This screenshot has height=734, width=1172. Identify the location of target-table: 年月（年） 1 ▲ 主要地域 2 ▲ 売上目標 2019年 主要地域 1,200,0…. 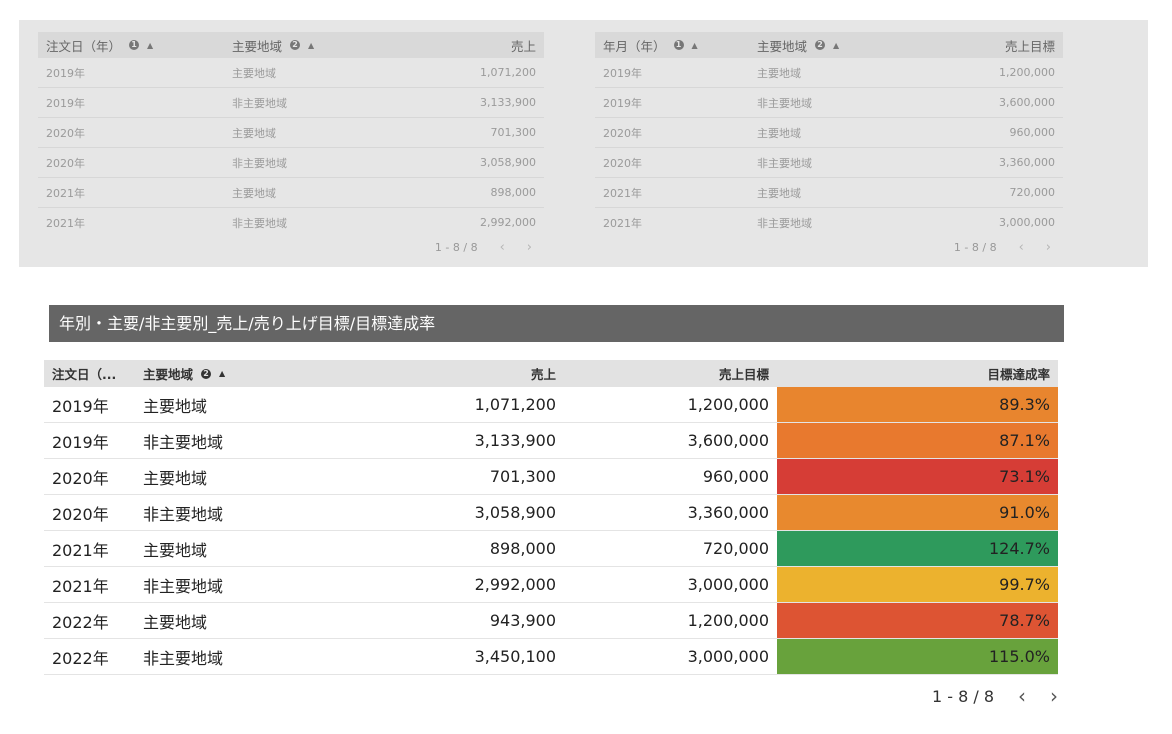
(829, 144).